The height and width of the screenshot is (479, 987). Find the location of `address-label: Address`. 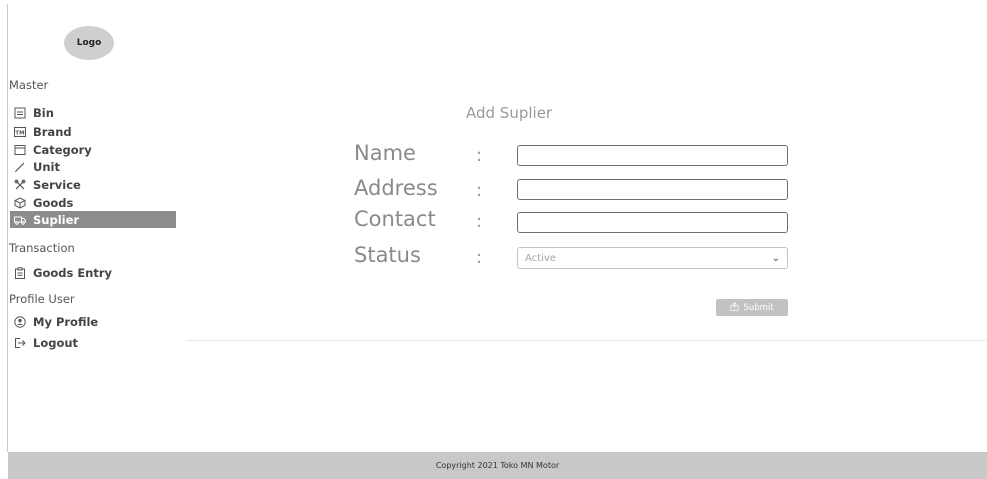

address-label: Address is located at coordinates (396, 188).